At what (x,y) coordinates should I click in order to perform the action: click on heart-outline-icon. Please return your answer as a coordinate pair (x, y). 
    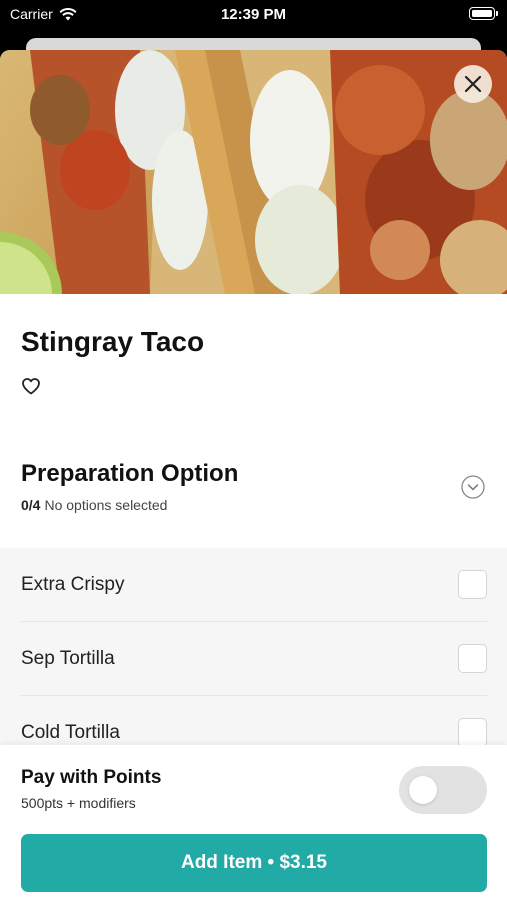
    Looking at the image, I should click on (31, 386).